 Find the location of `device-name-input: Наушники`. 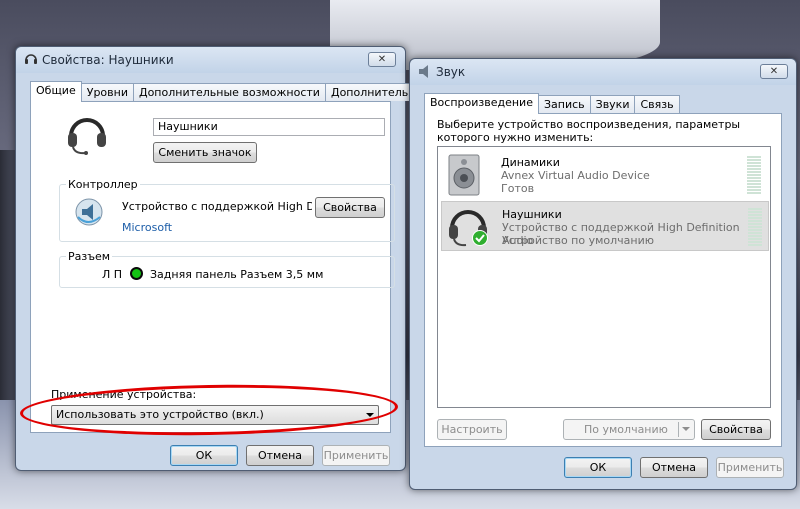

device-name-input: Наушники is located at coordinates (269, 127).